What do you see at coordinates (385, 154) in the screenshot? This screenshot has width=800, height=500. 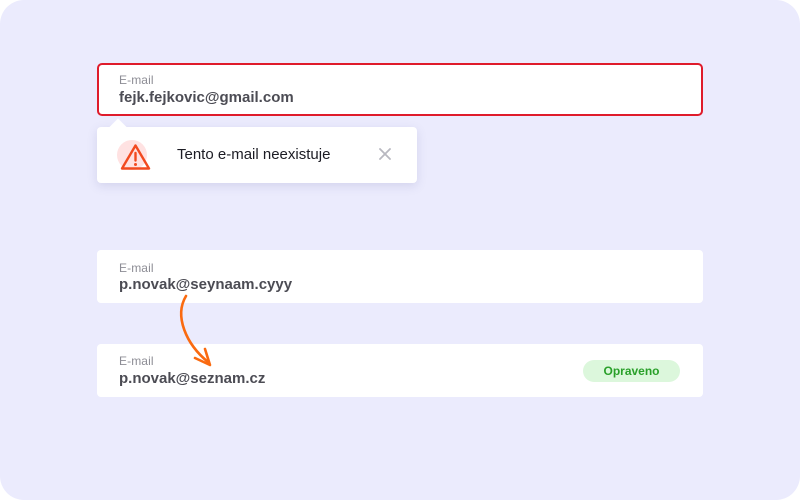 I see `close-icon` at bounding box center [385, 154].